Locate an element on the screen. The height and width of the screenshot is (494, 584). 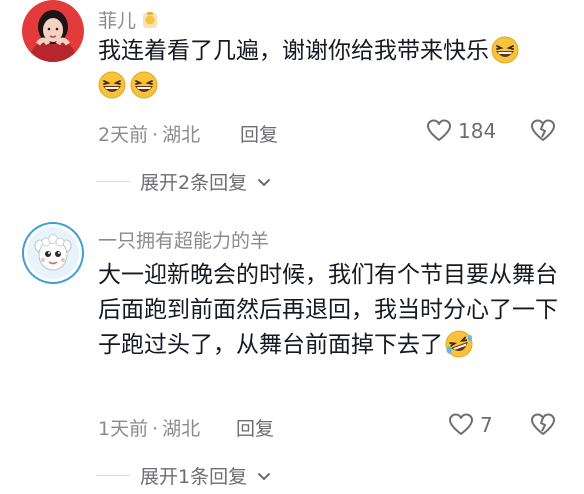
username: 菲儿 is located at coordinates (128, 19).